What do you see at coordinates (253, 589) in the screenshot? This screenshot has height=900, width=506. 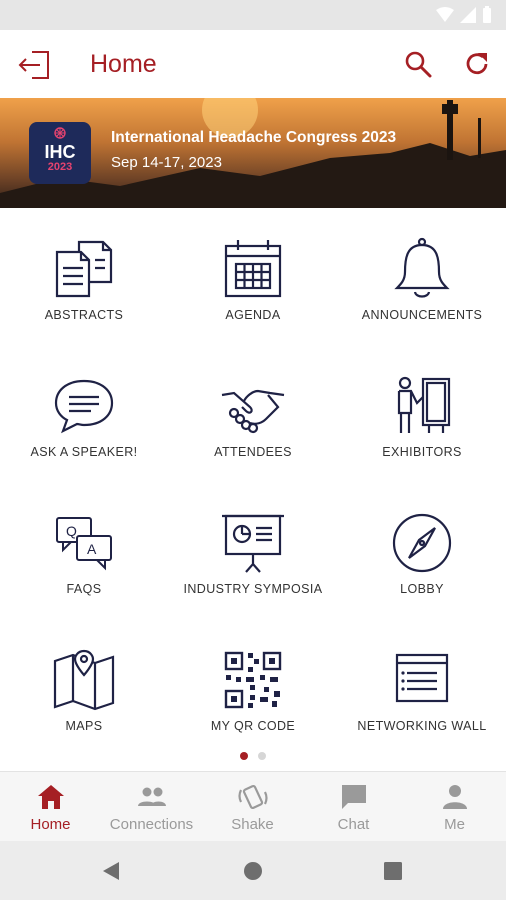 I see `tile-label: INDUSTRY SYMPOSIA` at bounding box center [253, 589].